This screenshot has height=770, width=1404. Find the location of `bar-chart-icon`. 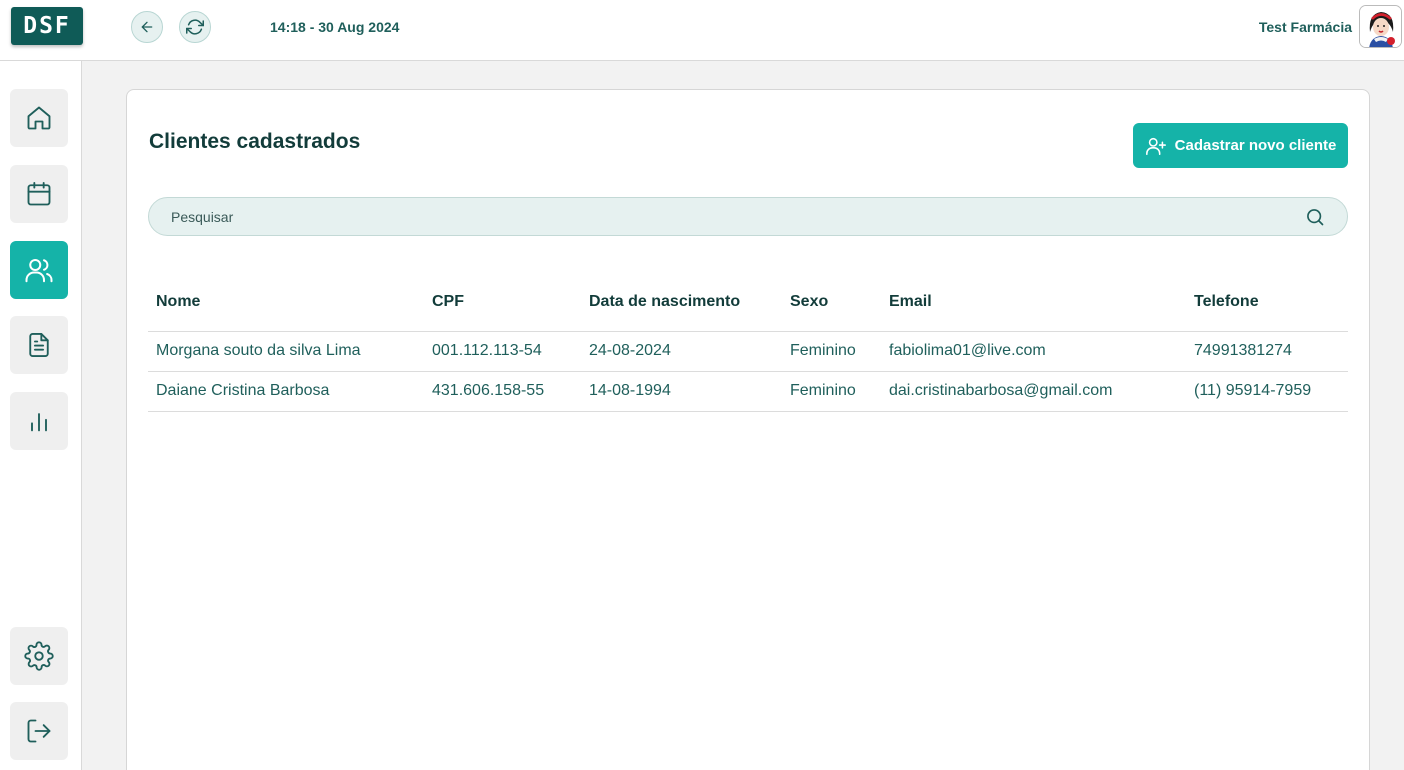

bar-chart-icon is located at coordinates (39, 422).